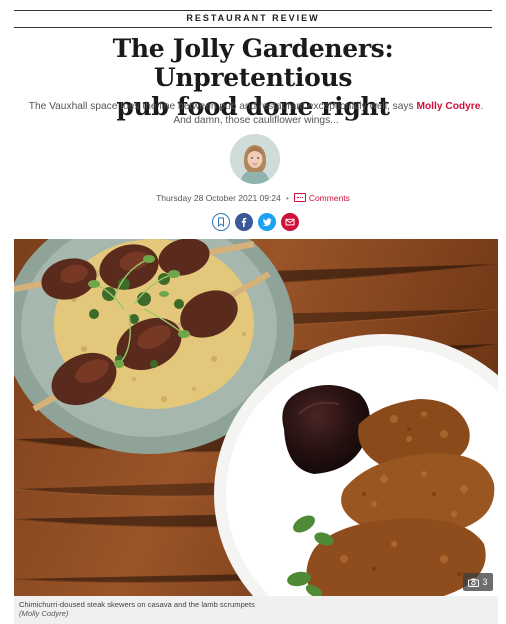 The height and width of the screenshot is (624, 506). I want to click on camera-icon, so click(474, 582).